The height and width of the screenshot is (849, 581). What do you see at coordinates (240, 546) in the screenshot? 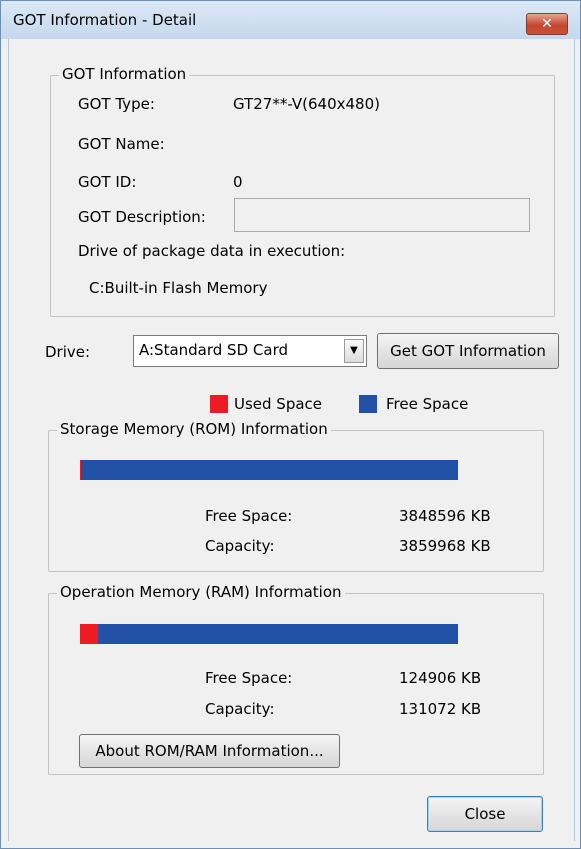
I see `rom-capacity-label: Capacity:` at bounding box center [240, 546].